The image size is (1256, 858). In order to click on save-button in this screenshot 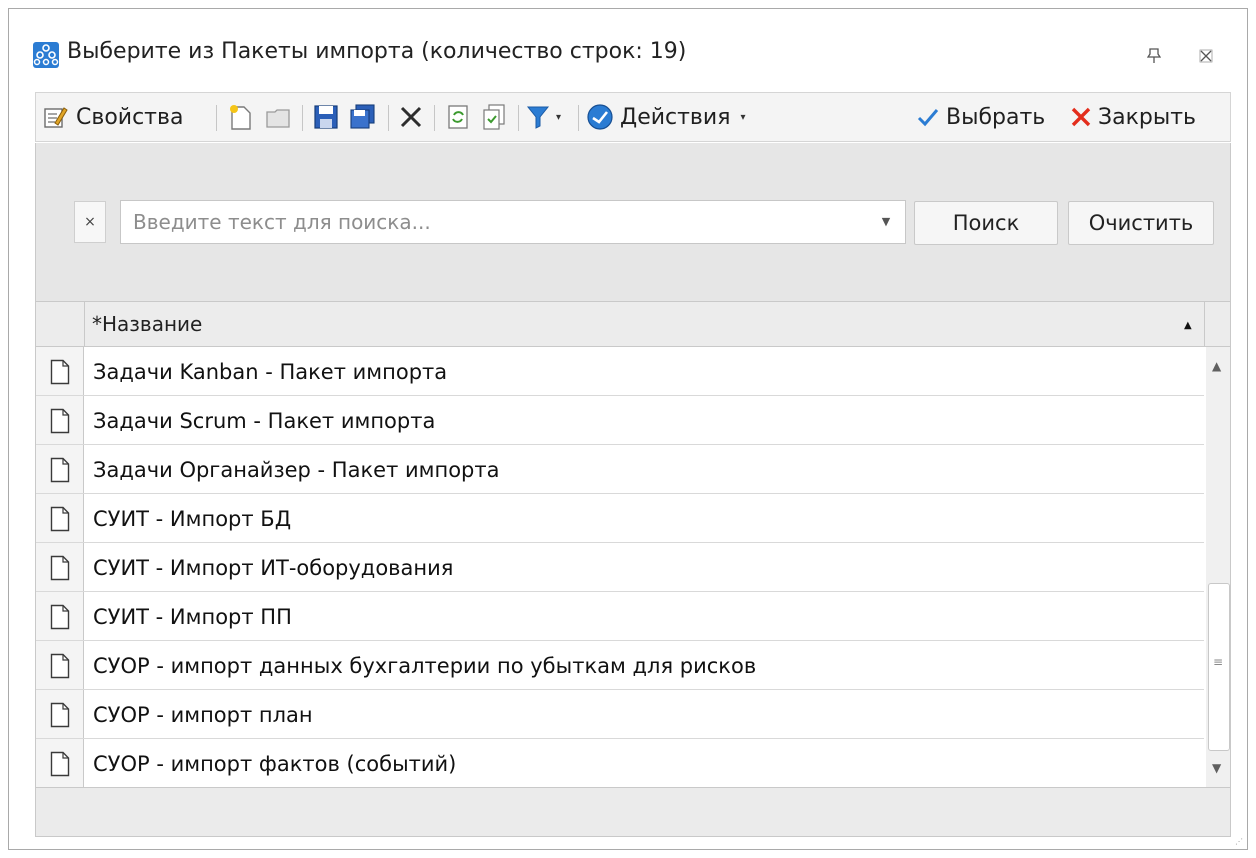, I will do `click(326, 117)`.